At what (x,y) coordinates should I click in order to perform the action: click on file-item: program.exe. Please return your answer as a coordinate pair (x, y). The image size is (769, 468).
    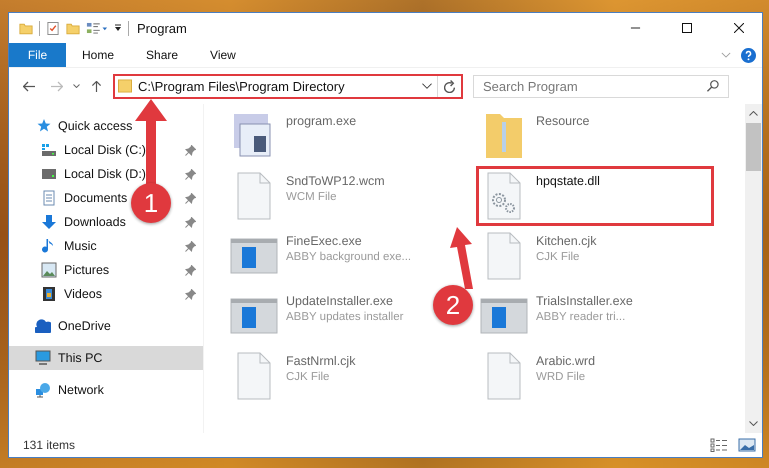
    Looking at the image, I should click on (293, 136).